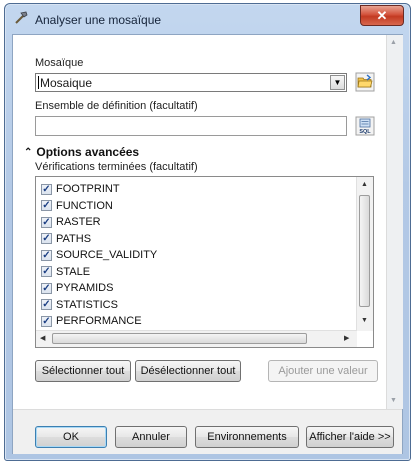 This screenshot has width=411, height=462. Describe the element at coordinates (365, 126) in the screenshot. I see `sql-query-icon: SQL` at that location.